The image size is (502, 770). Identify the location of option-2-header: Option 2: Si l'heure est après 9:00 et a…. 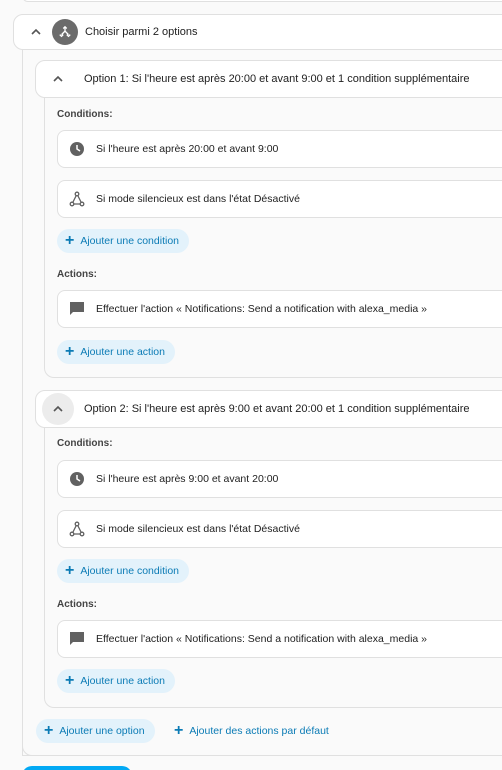
(268, 409).